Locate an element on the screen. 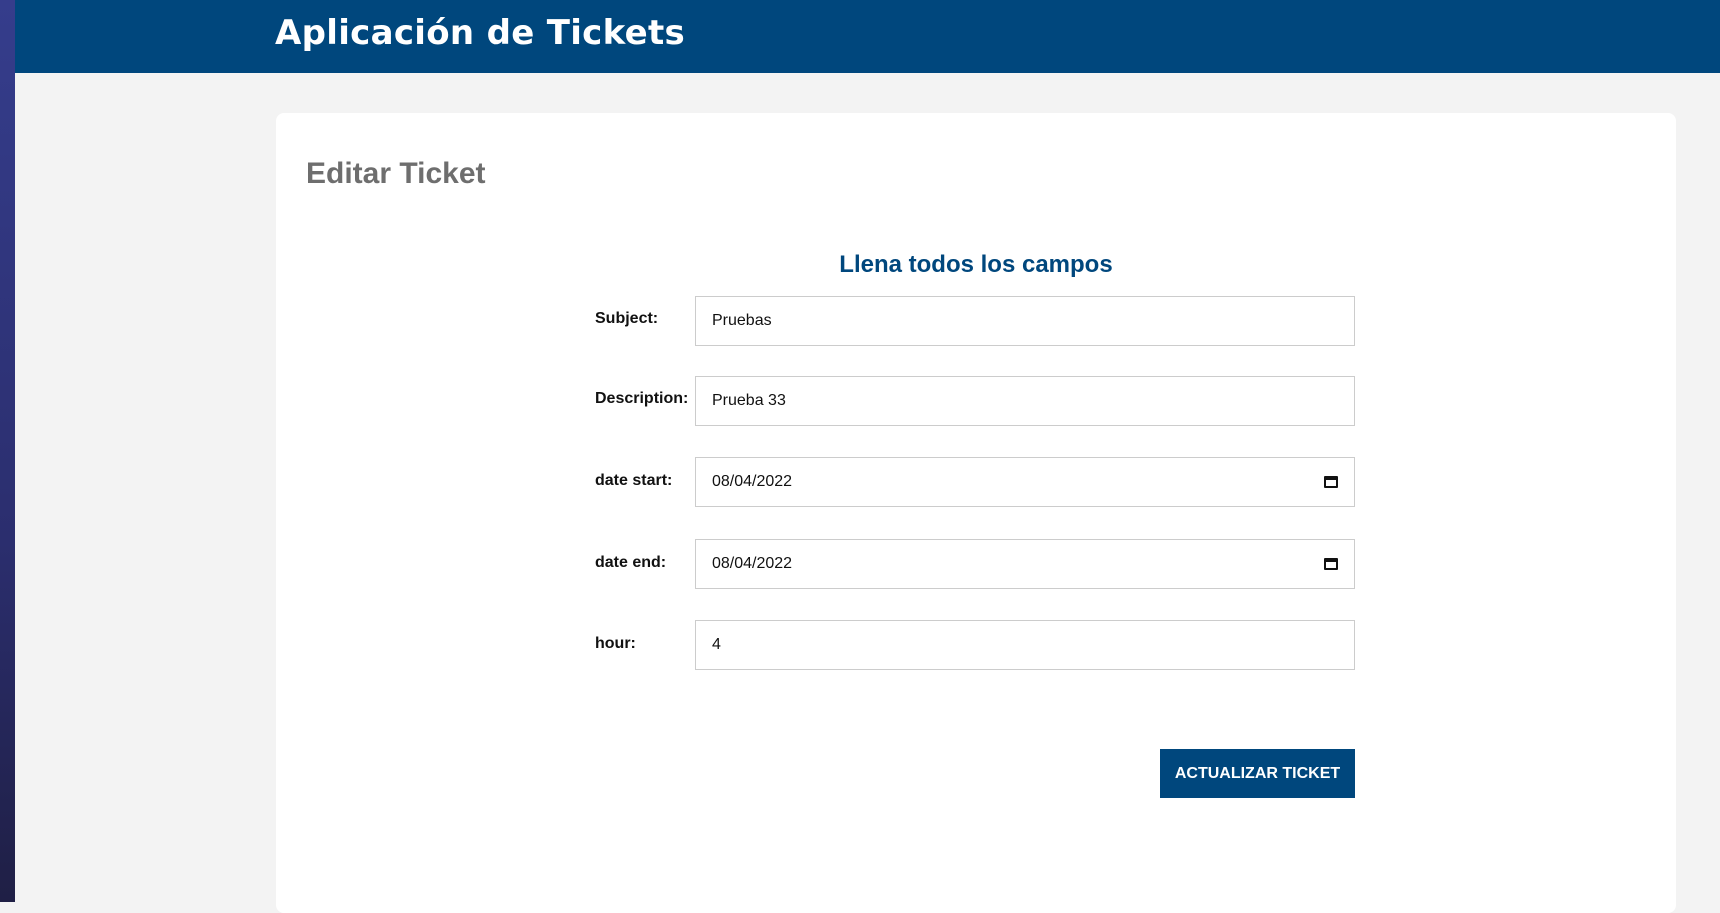 Image resolution: width=1720 pixels, height=913 pixels. hour-field is located at coordinates (1025, 645).